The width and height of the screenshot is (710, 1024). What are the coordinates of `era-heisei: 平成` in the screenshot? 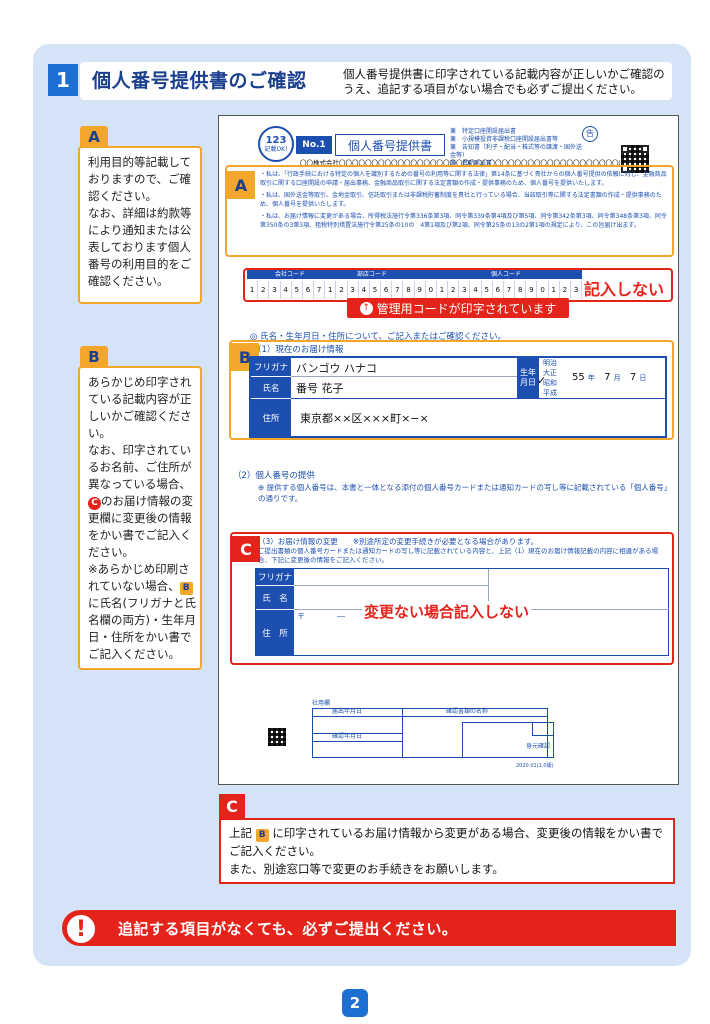 It's located at (550, 393).